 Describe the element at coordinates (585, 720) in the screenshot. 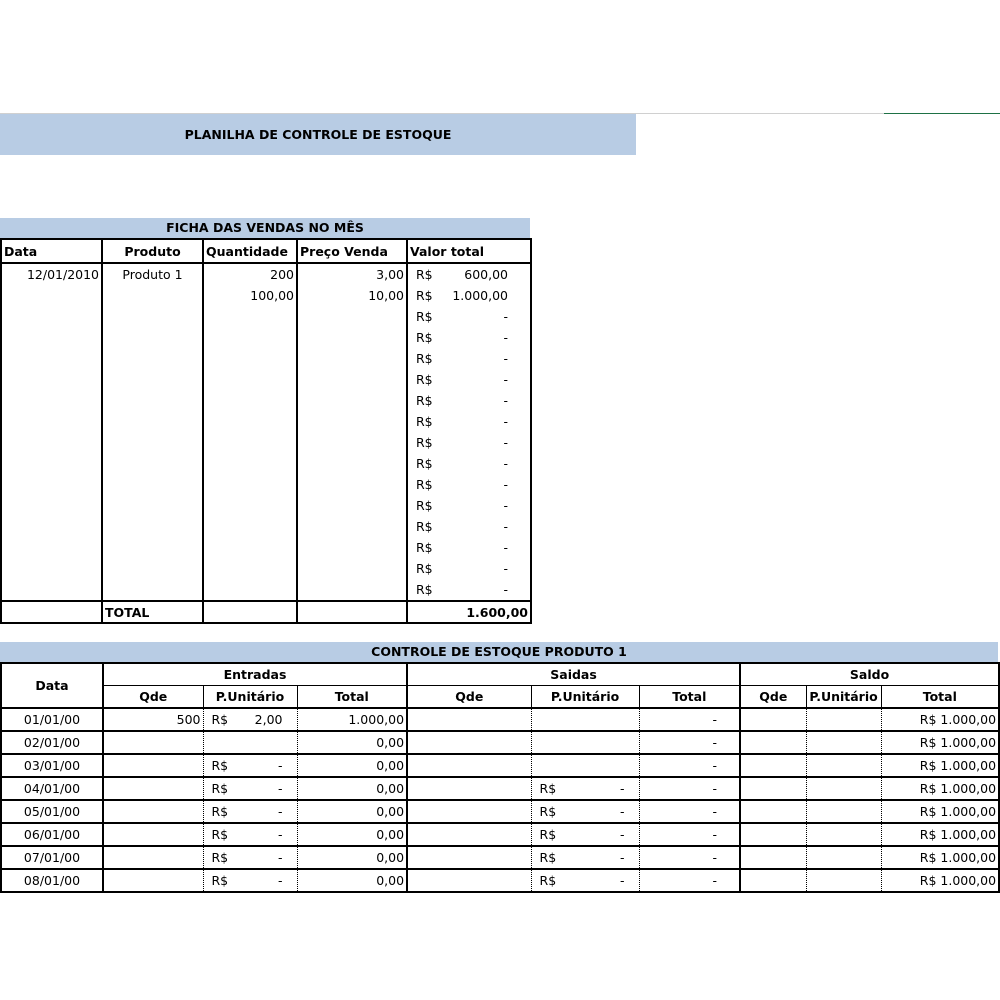

I see `cell-saidas-punit` at that location.